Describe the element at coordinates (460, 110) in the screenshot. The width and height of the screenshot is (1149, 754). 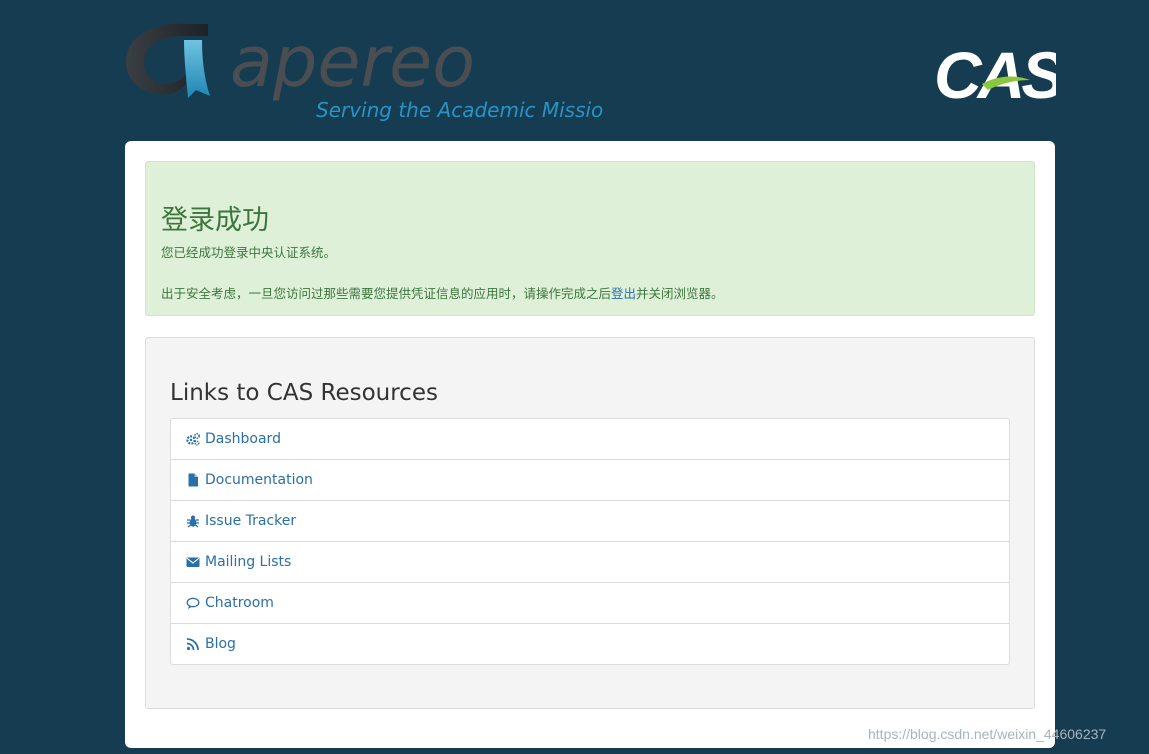
I see `apereo-tagline: Serving the Academic Mission` at that location.